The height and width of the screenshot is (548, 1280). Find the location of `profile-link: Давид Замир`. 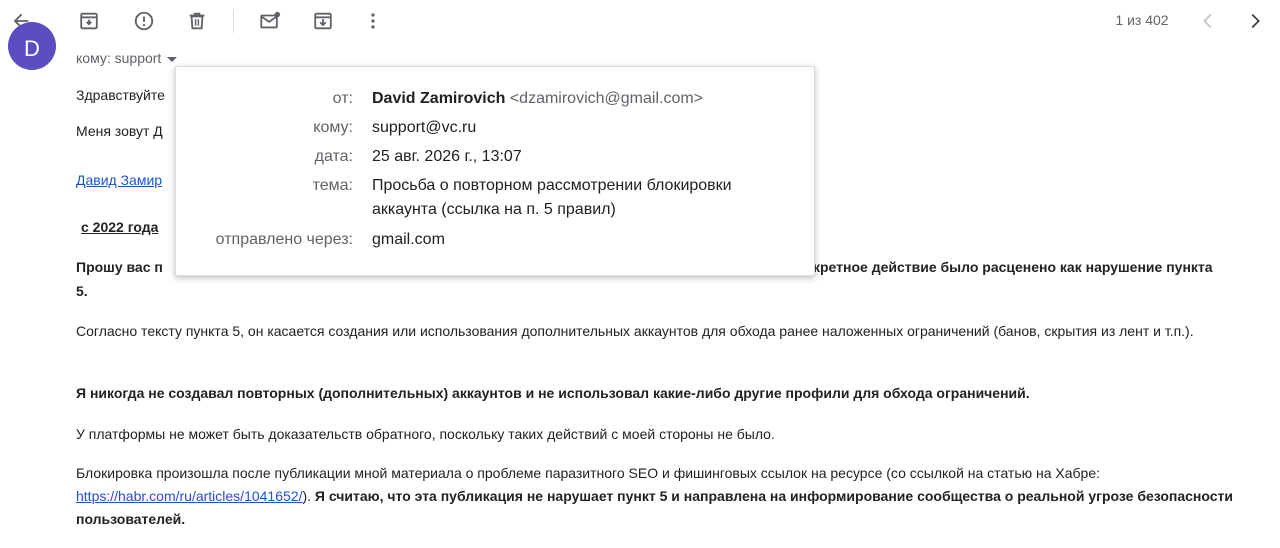

profile-link: Давид Замир is located at coordinates (119, 180).